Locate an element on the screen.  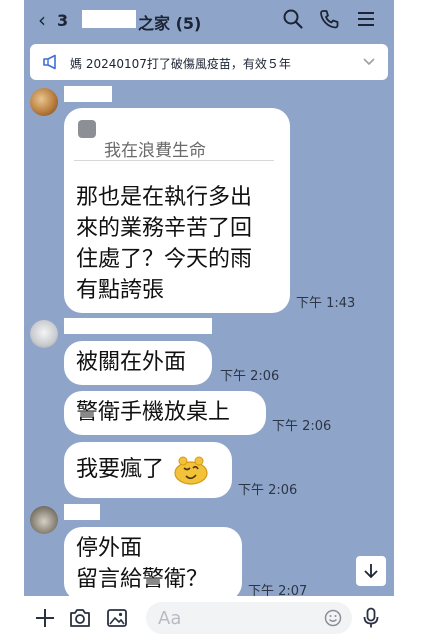
announcement-banner: 媽 20240107打了破傷風疫苗，有效５年 is located at coordinates (209, 62).